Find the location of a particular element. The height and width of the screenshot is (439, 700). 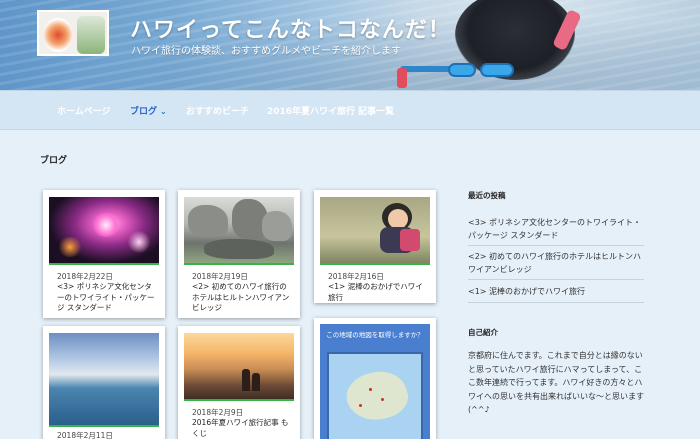

post-date: 2018年2月16日 is located at coordinates (356, 276).